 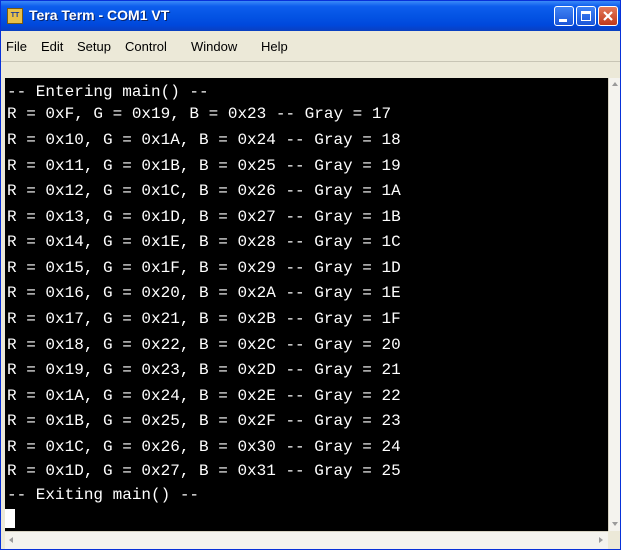 I want to click on close-icon, so click(x=608, y=16).